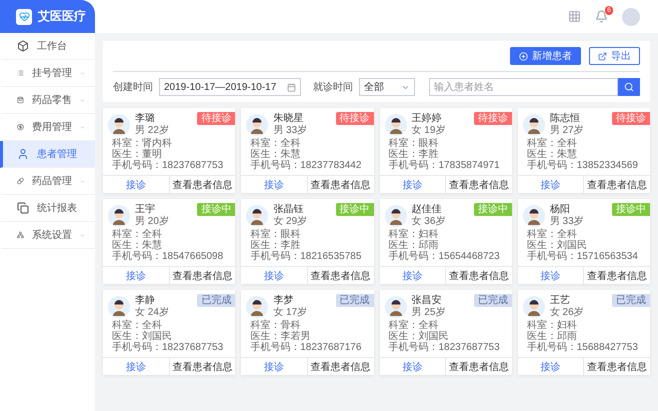 The width and height of the screenshot is (658, 411). What do you see at coordinates (333, 87) in the screenshot?
I see `visit-time-label: 就诊时间` at bounding box center [333, 87].